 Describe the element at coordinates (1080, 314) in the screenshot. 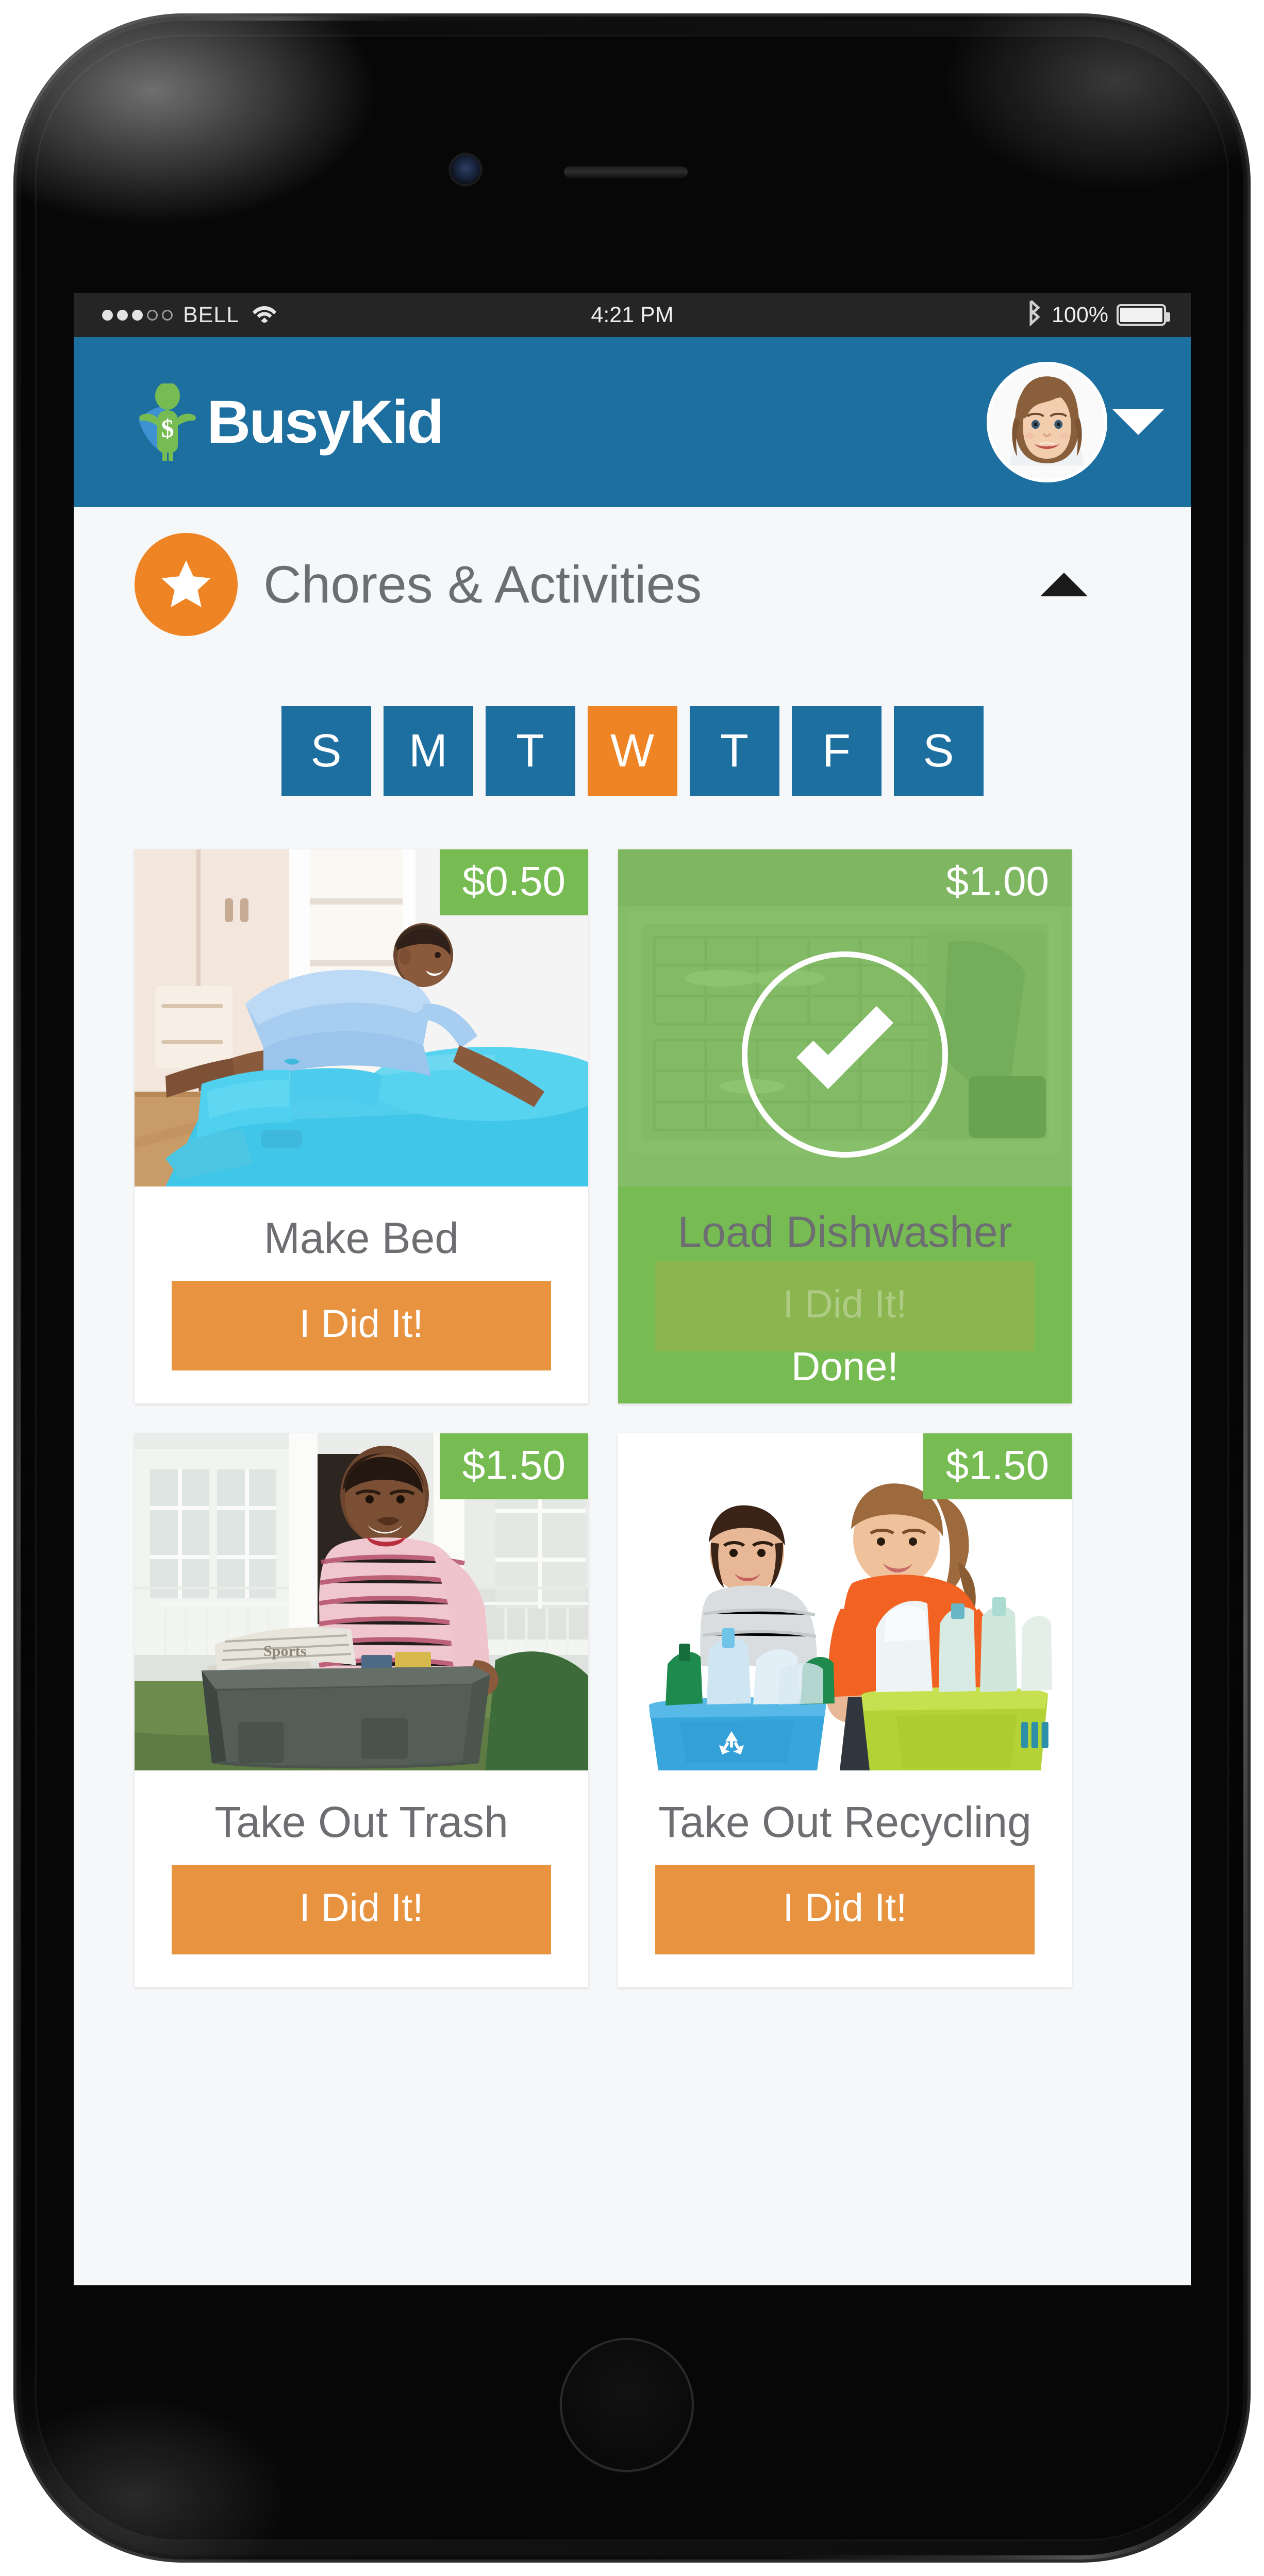

I see `battery-percent-label: 100%` at that location.